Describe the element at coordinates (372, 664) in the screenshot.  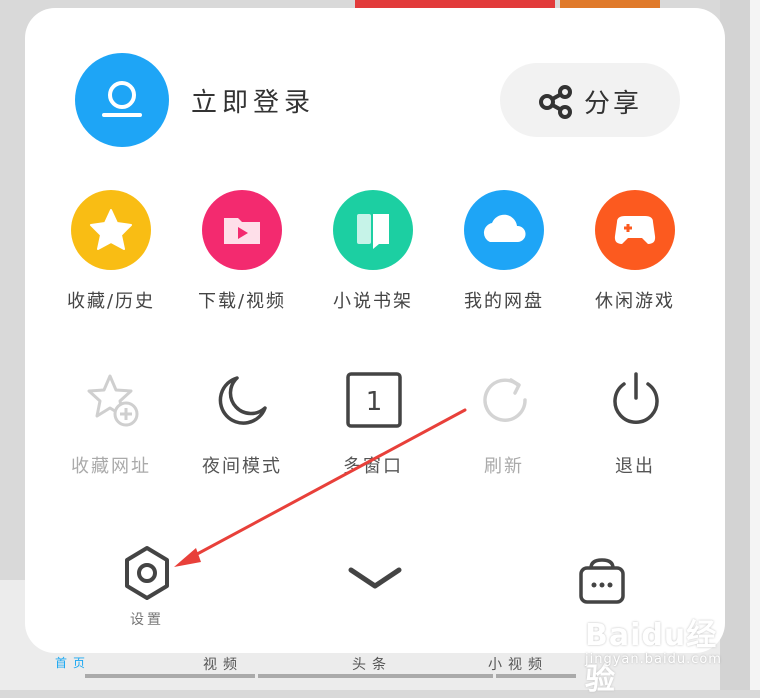
I see `nav-tab-headlines: 头条` at that location.